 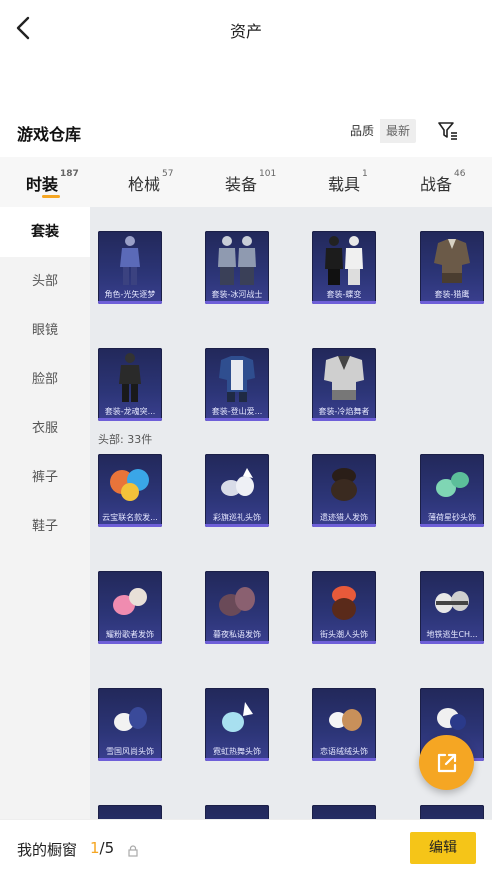 I want to click on item-card: 套装-冰河战士, so click(x=237, y=267).